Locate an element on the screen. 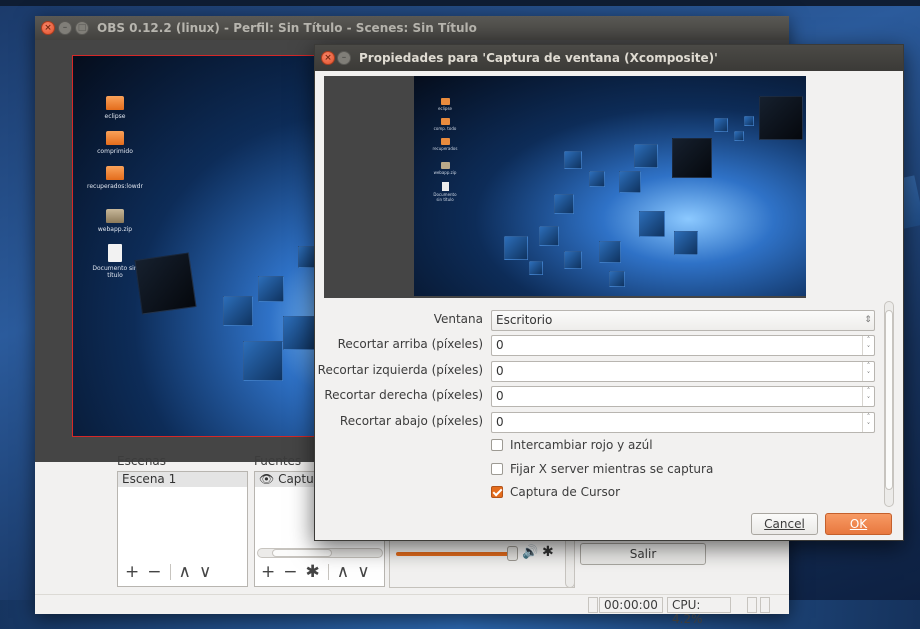 This screenshot has width=920, height=629. obs-minimize-button: – is located at coordinates (65, 28).